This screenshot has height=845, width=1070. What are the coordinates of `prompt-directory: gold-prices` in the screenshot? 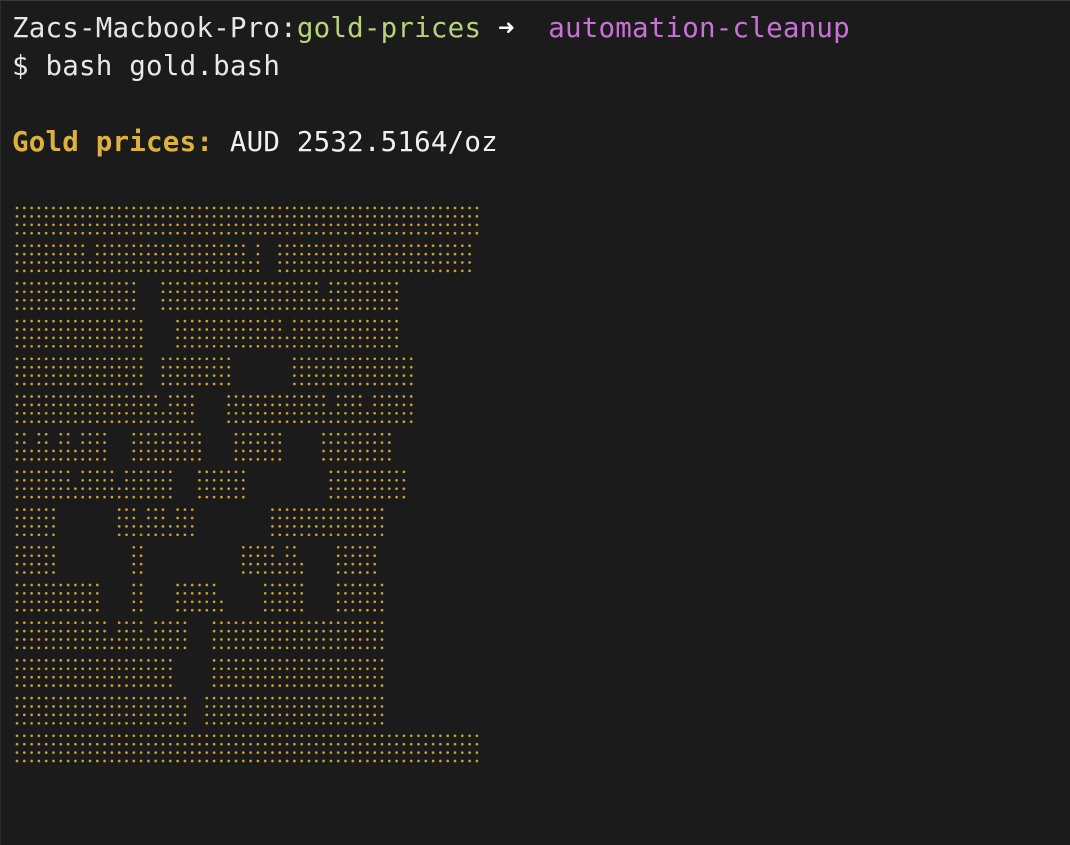 It's located at (389, 28).